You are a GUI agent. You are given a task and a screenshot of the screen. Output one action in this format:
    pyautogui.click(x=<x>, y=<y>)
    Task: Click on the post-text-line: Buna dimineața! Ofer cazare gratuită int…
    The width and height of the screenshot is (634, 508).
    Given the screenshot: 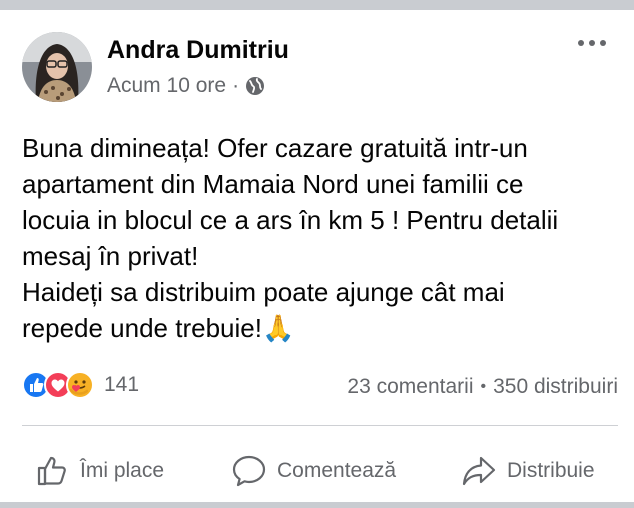 What is the action you would take?
    pyautogui.click(x=275, y=148)
    